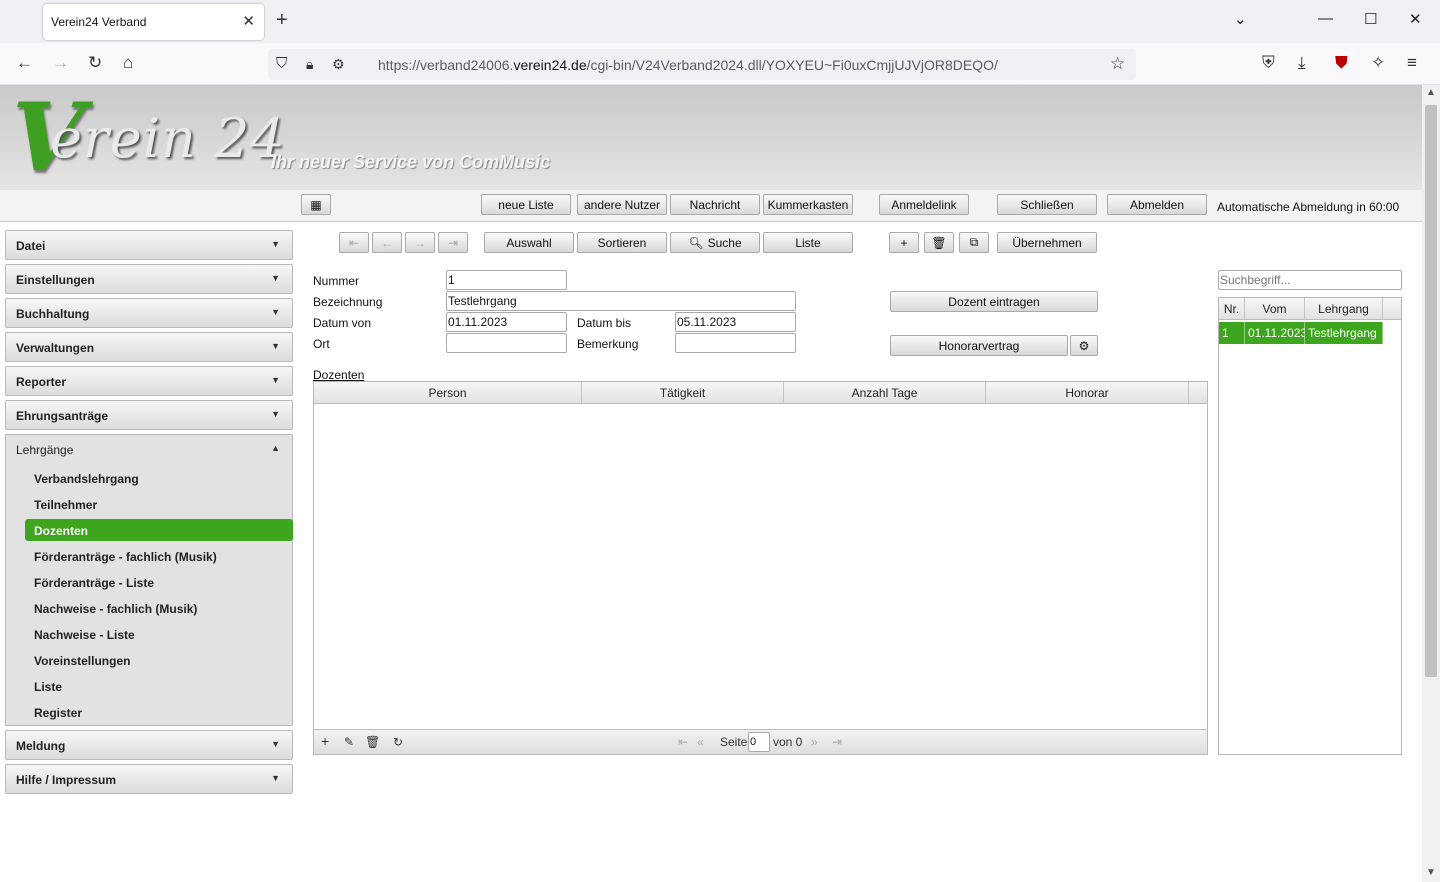 This screenshot has height=882, width=1440. What do you see at coordinates (321, 344) in the screenshot?
I see `ort-label: Ort` at bounding box center [321, 344].